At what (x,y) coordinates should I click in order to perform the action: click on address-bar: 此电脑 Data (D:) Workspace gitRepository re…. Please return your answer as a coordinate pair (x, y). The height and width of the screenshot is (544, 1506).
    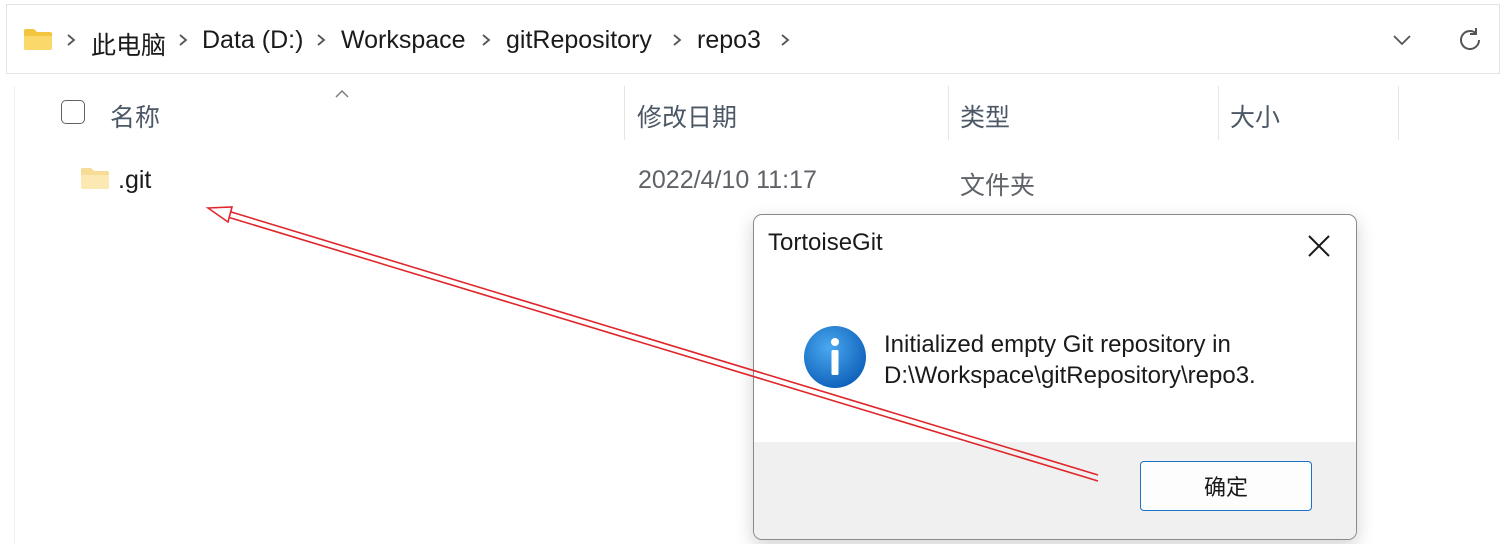
    Looking at the image, I should click on (753, 39).